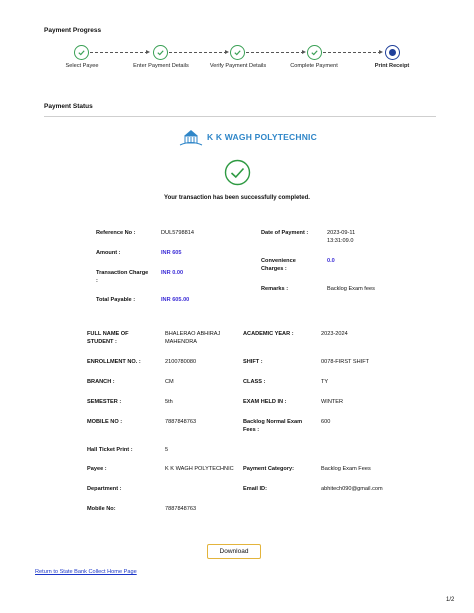 This screenshot has height=613, width=474. I want to click on student-name-label-2: STUDENT :, so click(102, 342).